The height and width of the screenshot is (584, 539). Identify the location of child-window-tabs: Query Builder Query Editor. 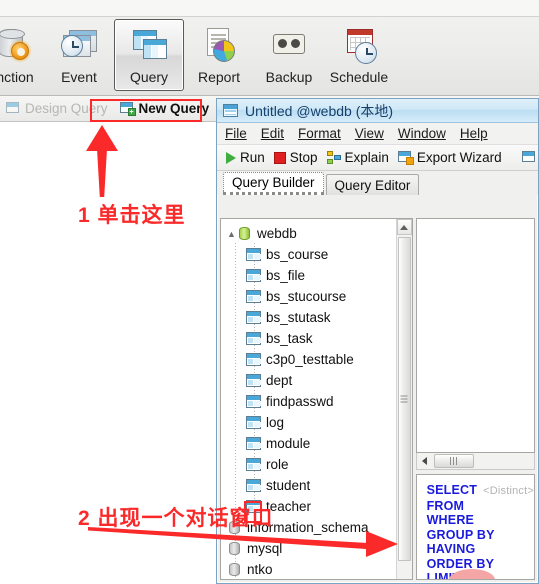
(377, 183).